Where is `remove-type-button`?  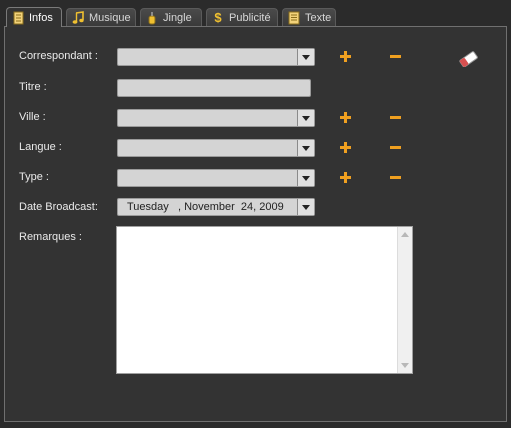 remove-type-button is located at coordinates (396, 178).